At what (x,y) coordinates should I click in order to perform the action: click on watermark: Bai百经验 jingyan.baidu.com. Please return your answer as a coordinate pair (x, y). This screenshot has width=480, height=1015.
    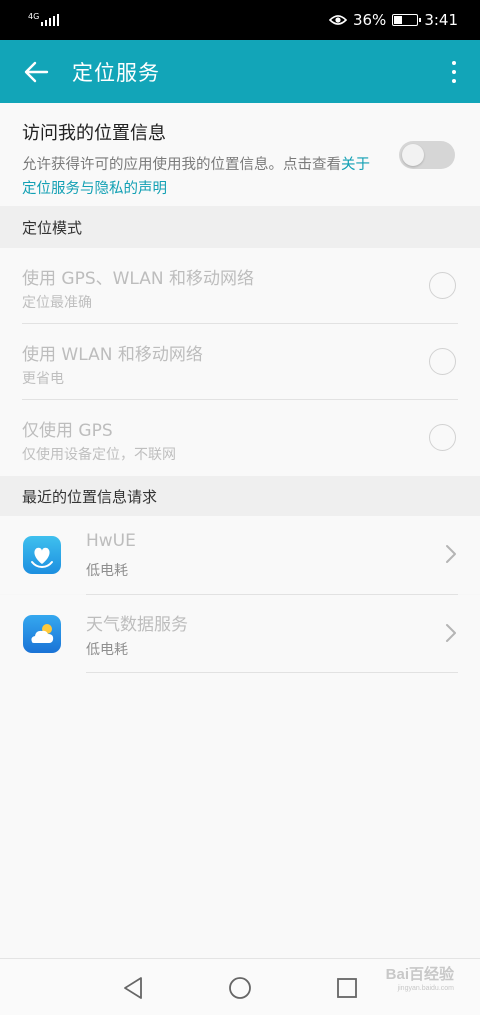
    Looking at the image, I should click on (419, 981).